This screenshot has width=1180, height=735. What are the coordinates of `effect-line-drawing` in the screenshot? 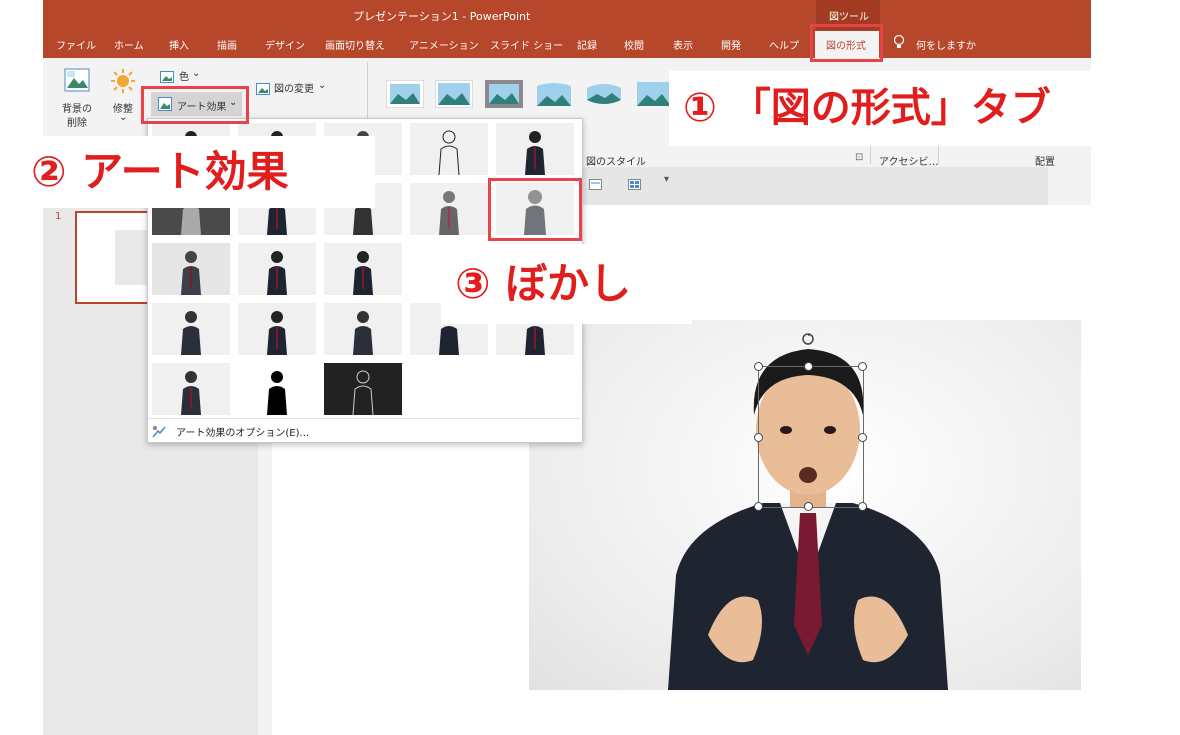 It's located at (449, 149).